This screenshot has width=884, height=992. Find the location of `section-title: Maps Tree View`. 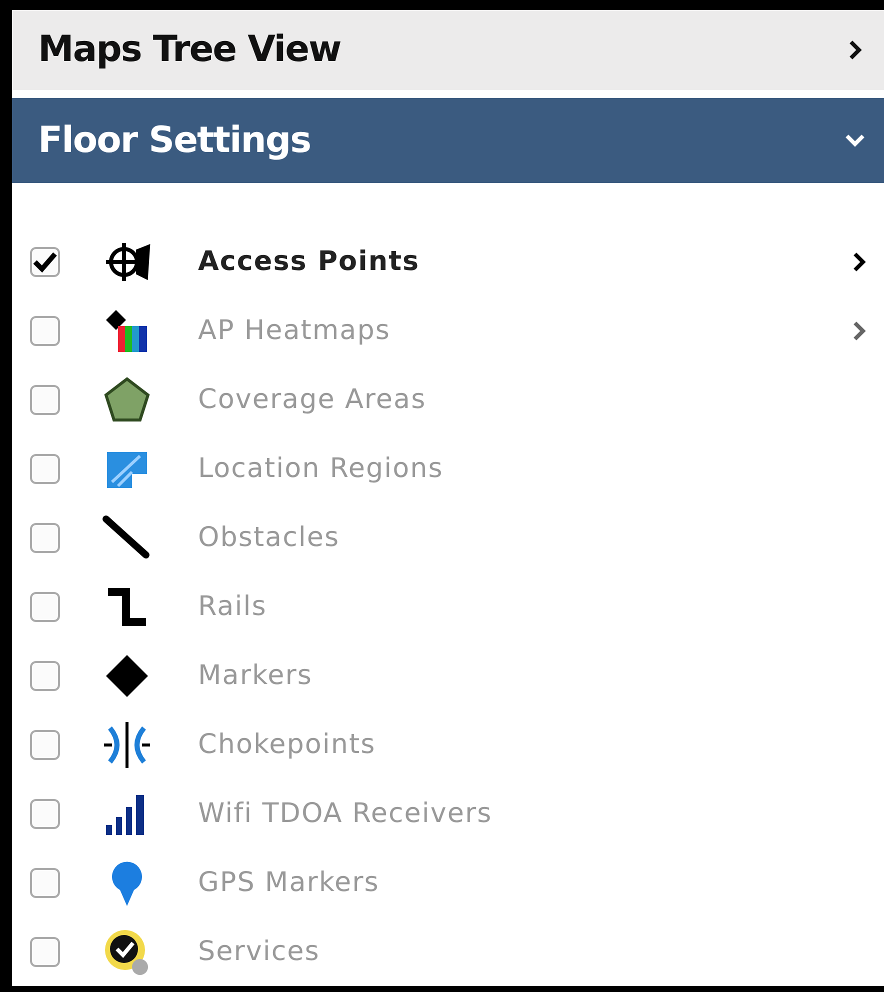

section-title: Maps Tree View is located at coordinates (189, 49).